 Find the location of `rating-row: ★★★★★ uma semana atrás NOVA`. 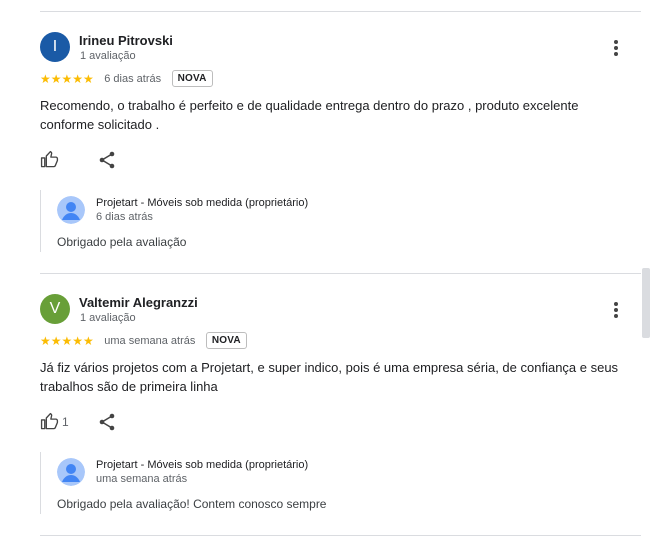

rating-row: ★★★★★ uma semana atrás NOVA is located at coordinates (143, 341).